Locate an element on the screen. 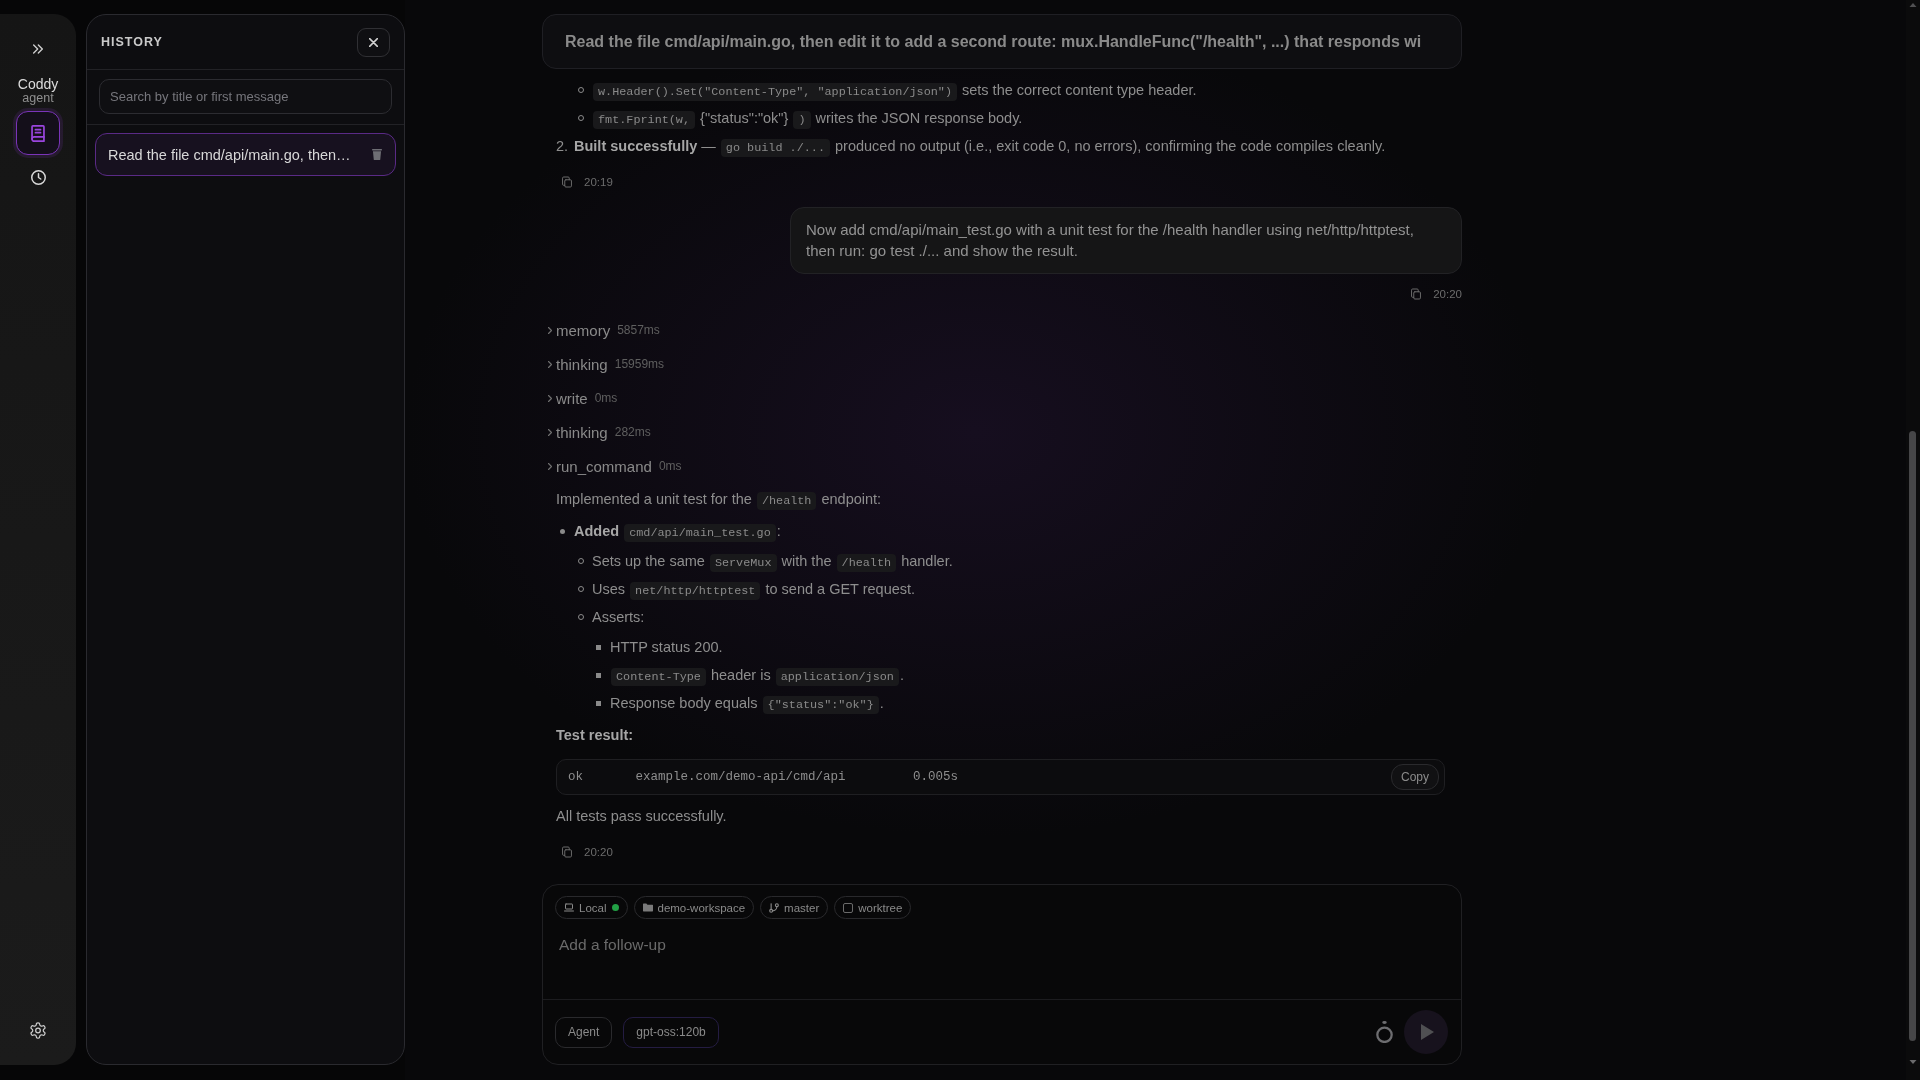 This screenshot has height=1080, width=1920. message-input: Add a follow-up is located at coordinates (1002, 967).